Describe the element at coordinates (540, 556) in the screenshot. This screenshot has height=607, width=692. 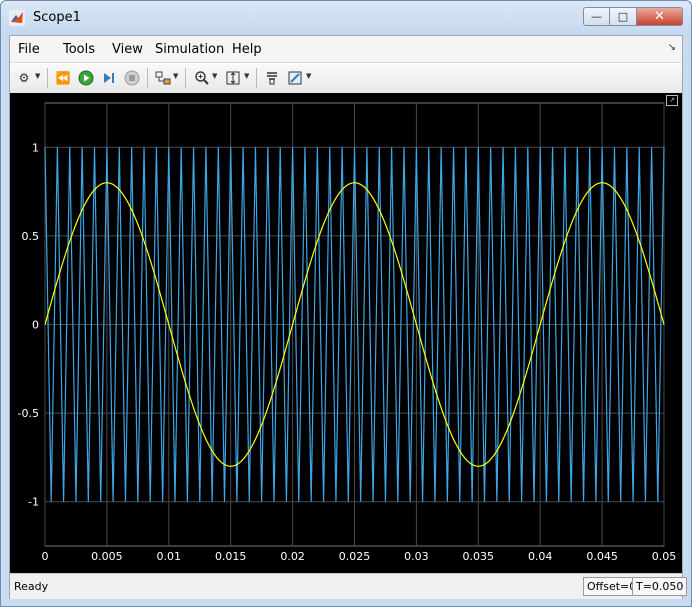
I see `x-tick-label: 0.04` at that location.